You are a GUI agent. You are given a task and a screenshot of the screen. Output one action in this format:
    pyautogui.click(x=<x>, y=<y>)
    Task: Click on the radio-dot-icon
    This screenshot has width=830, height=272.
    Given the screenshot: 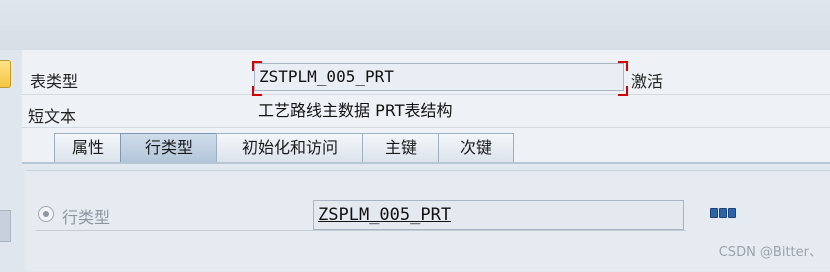 What is the action you would take?
    pyautogui.click(x=46, y=214)
    